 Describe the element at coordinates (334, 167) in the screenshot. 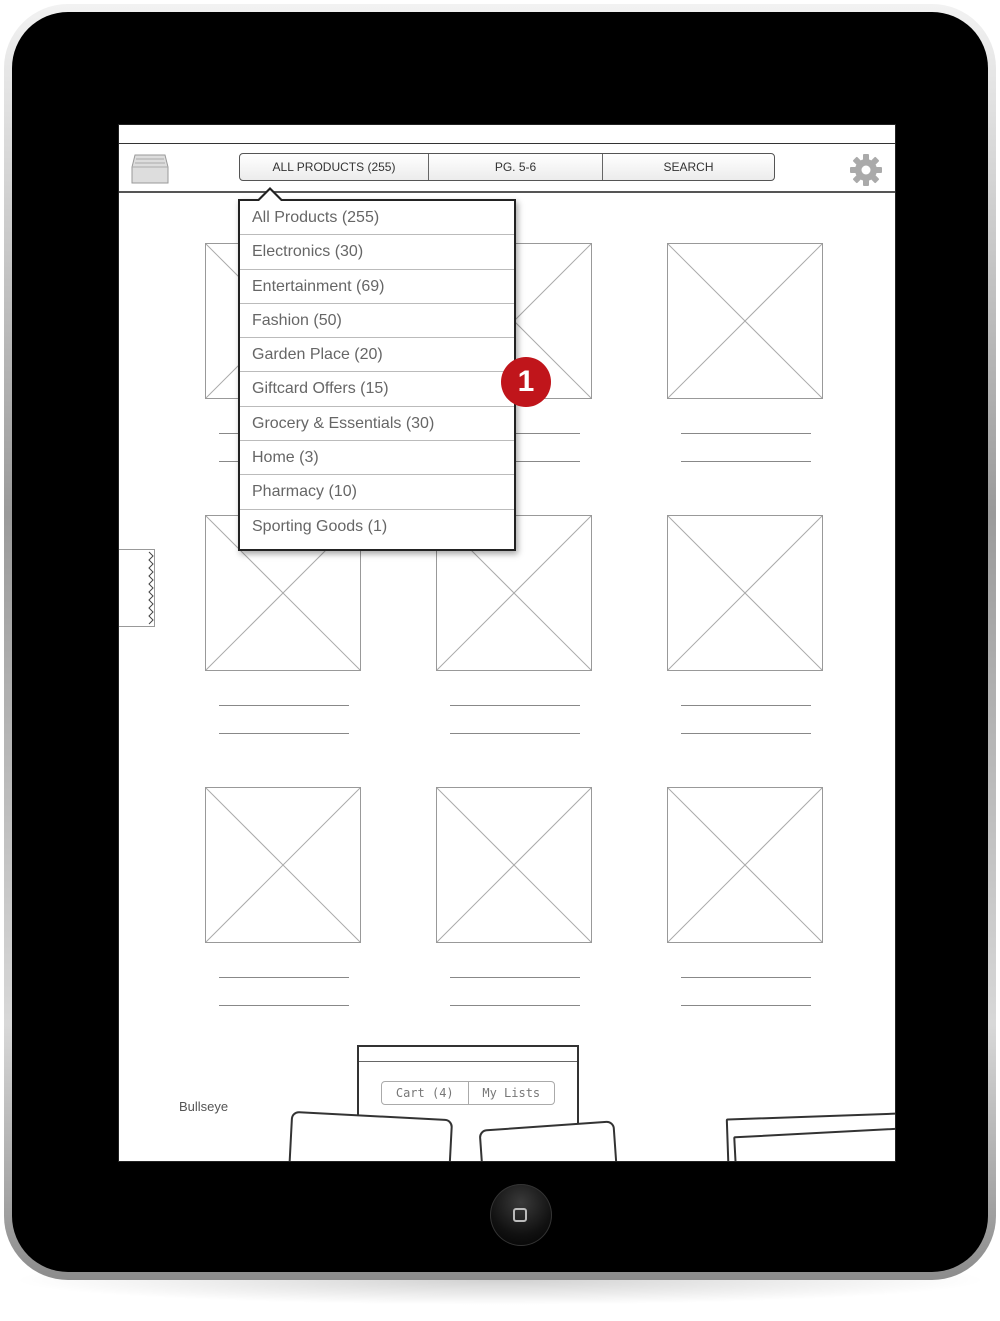

I see `tab-all-products: ALL PRODUCTS (255)` at that location.